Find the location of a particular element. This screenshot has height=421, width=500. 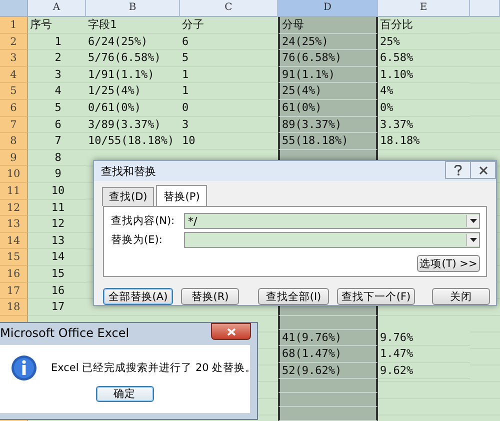

dialog-button: 查找全部(I) is located at coordinates (293, 296).